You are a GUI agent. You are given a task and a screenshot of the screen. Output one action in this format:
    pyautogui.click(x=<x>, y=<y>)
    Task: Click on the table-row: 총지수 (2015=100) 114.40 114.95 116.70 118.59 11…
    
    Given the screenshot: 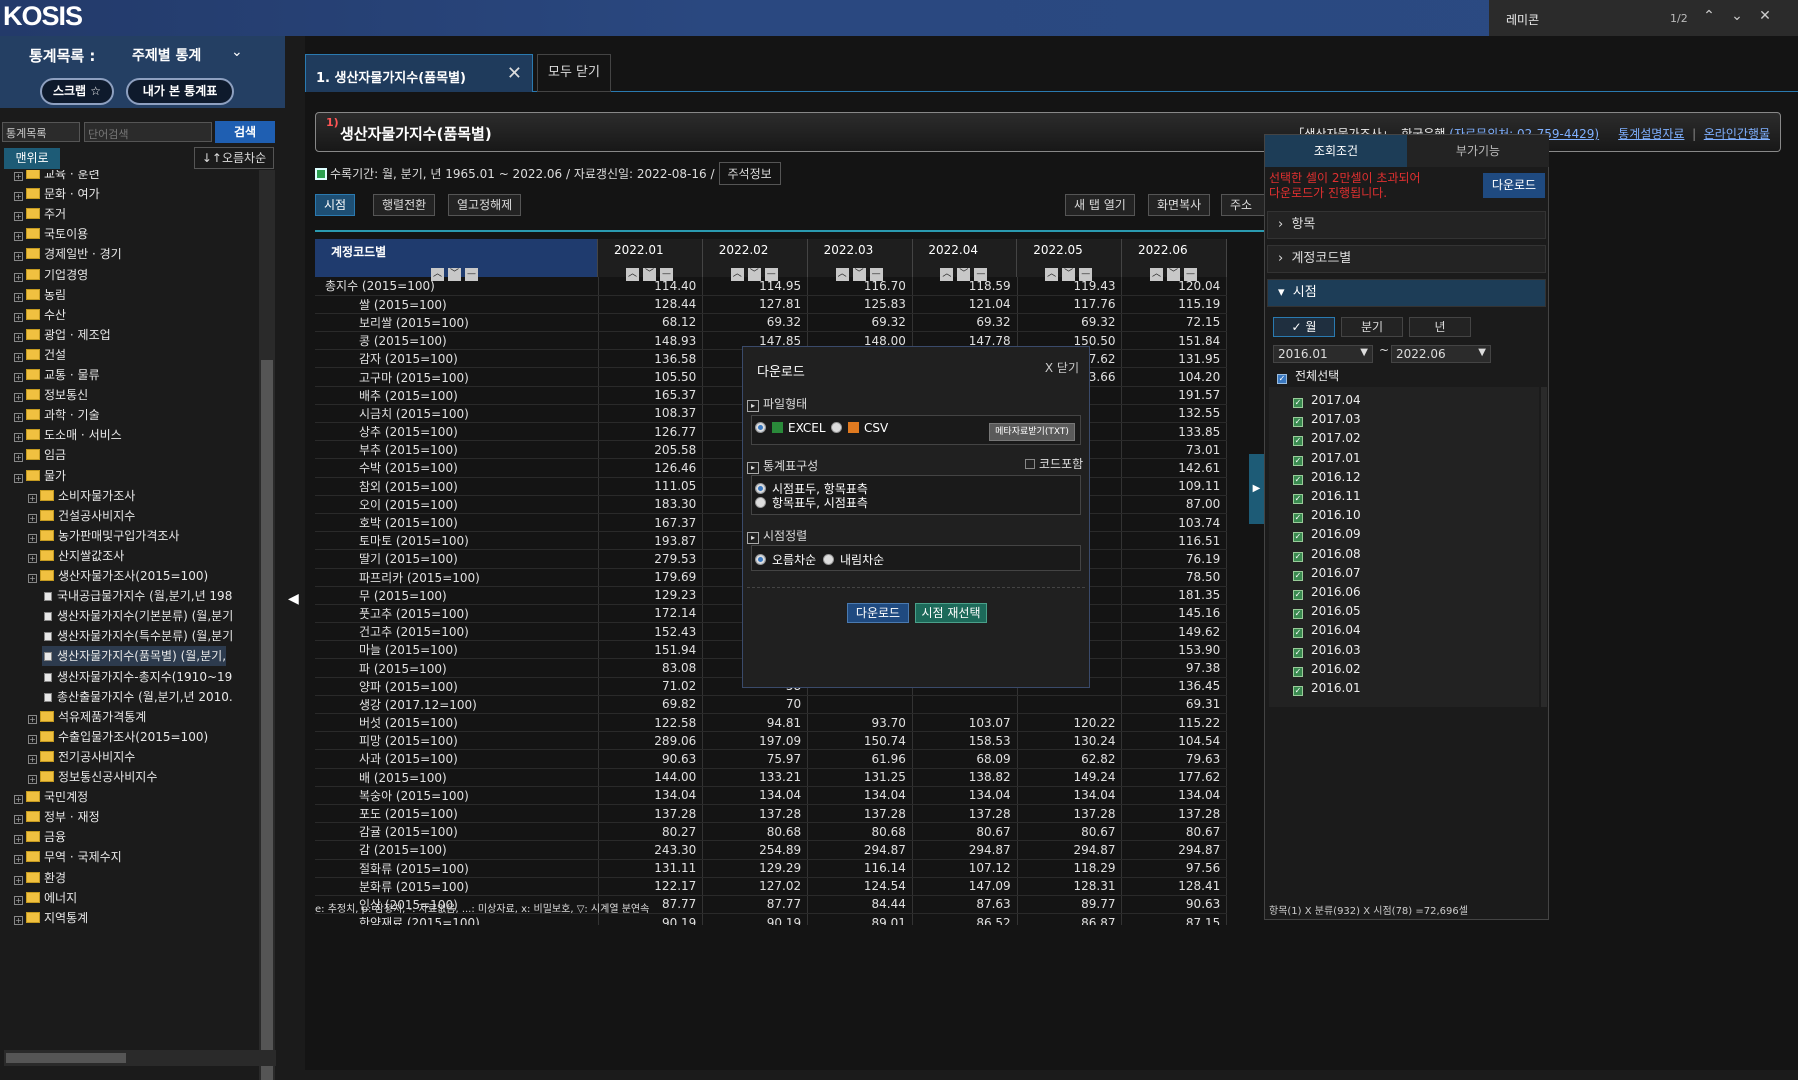 What is the action you would take?
    pyautogui.click(x=771, y=286)
    